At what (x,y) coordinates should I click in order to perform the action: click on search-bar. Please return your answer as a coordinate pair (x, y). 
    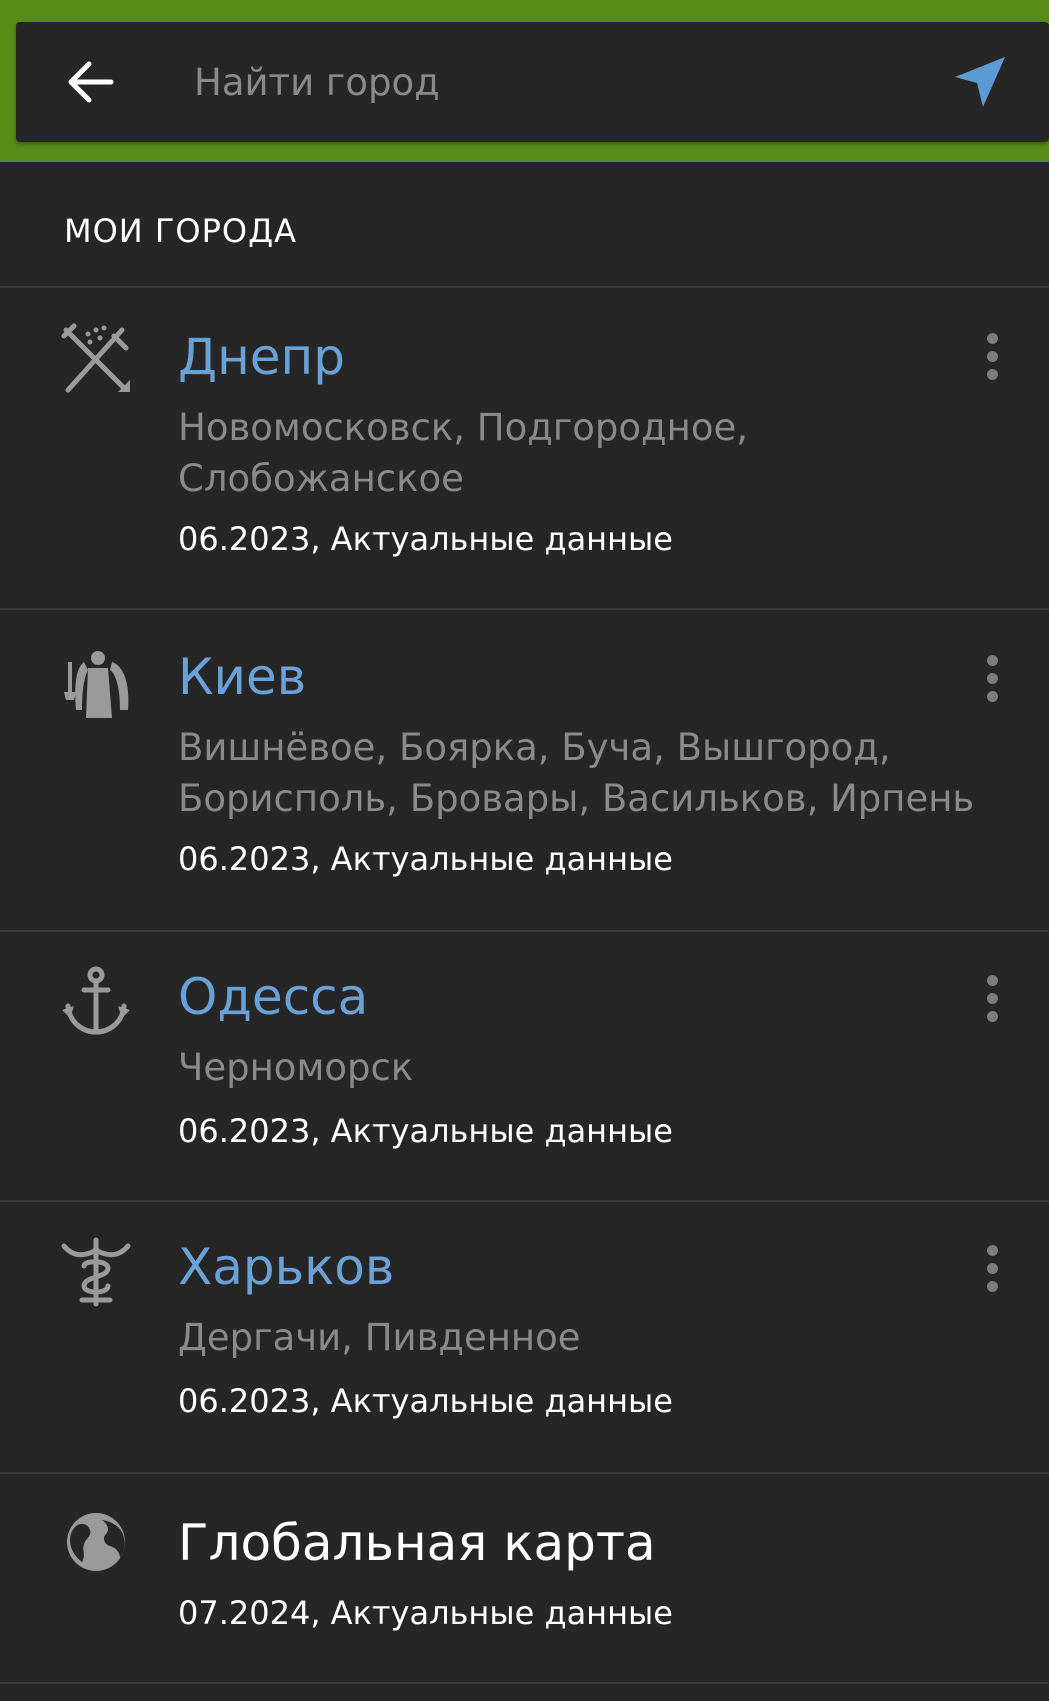
    Looking at the image, I should click on (532, 82).